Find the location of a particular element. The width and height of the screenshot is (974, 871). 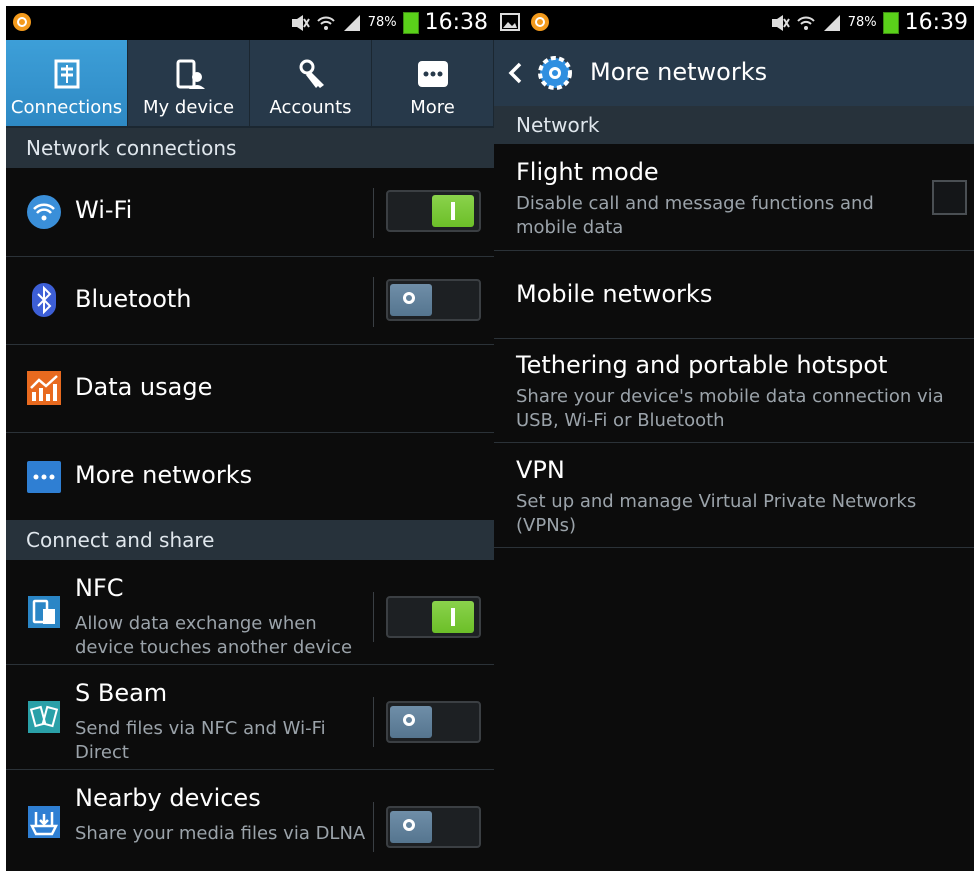

nfc-toggle is located at coordinates (433, 617).